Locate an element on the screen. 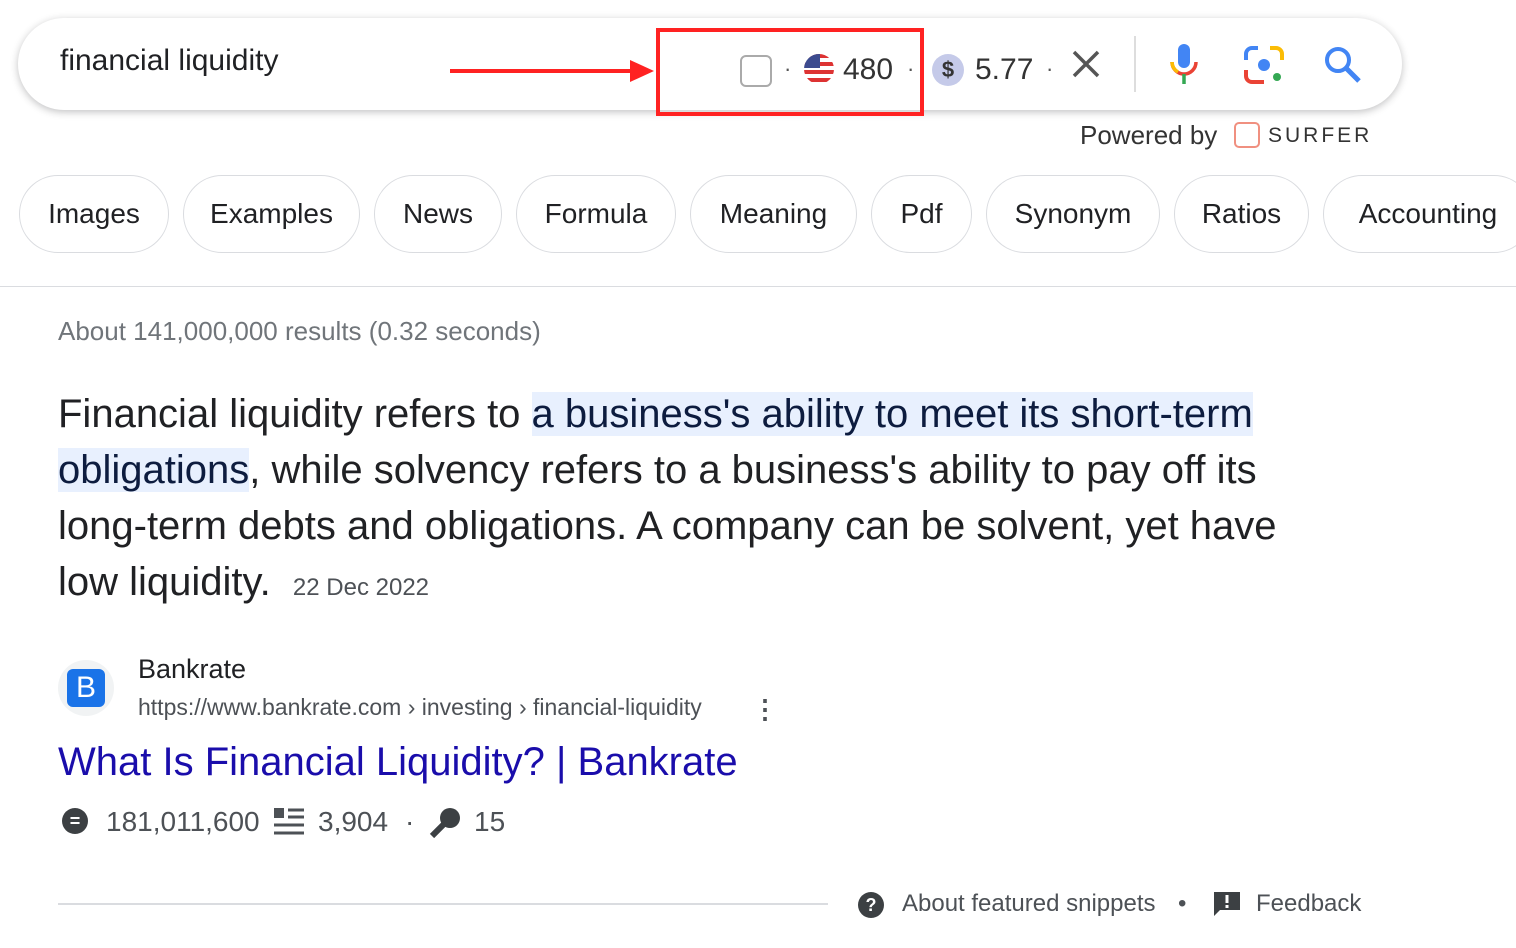  chip-meaning: Meaning is located at coordinates (773, 214).